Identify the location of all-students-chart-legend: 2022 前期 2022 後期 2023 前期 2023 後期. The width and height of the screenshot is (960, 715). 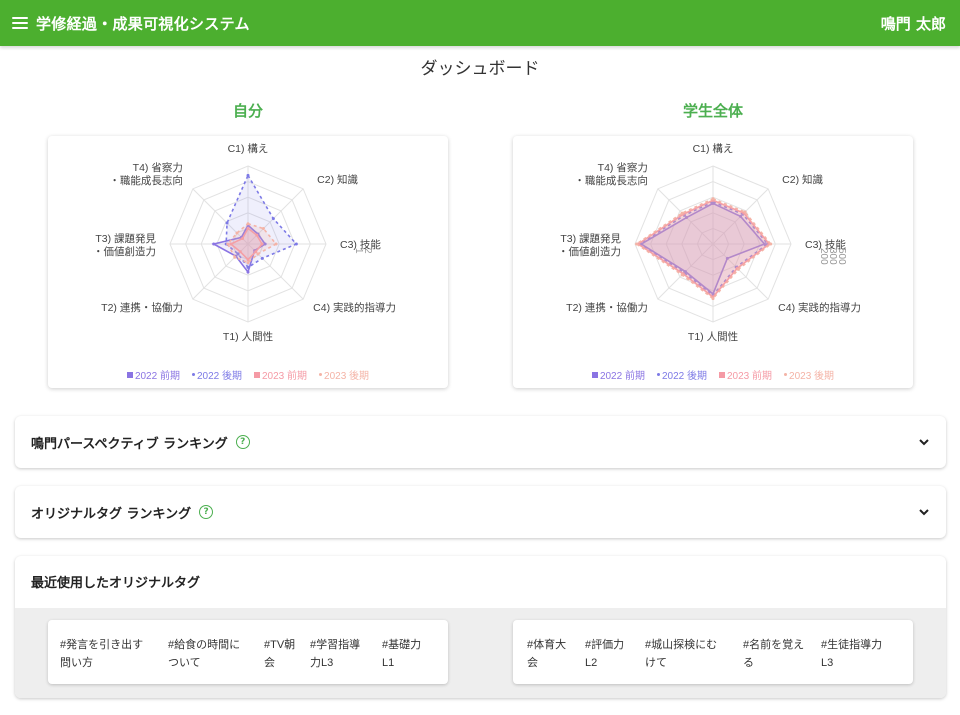
(713, 374).